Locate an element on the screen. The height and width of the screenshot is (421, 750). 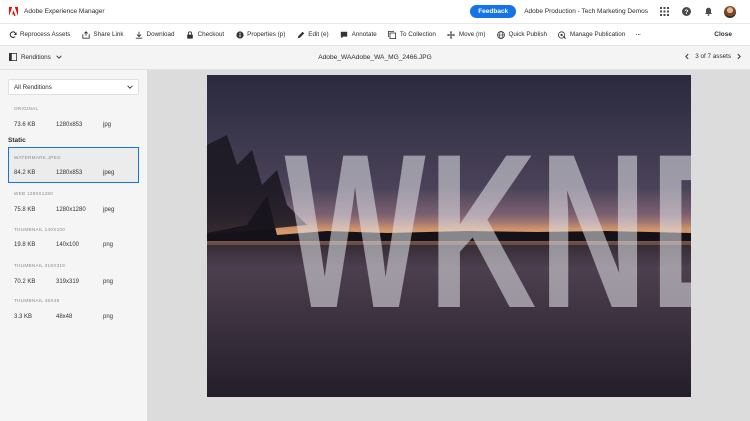
move-icon is located at coordinates (451, 34).